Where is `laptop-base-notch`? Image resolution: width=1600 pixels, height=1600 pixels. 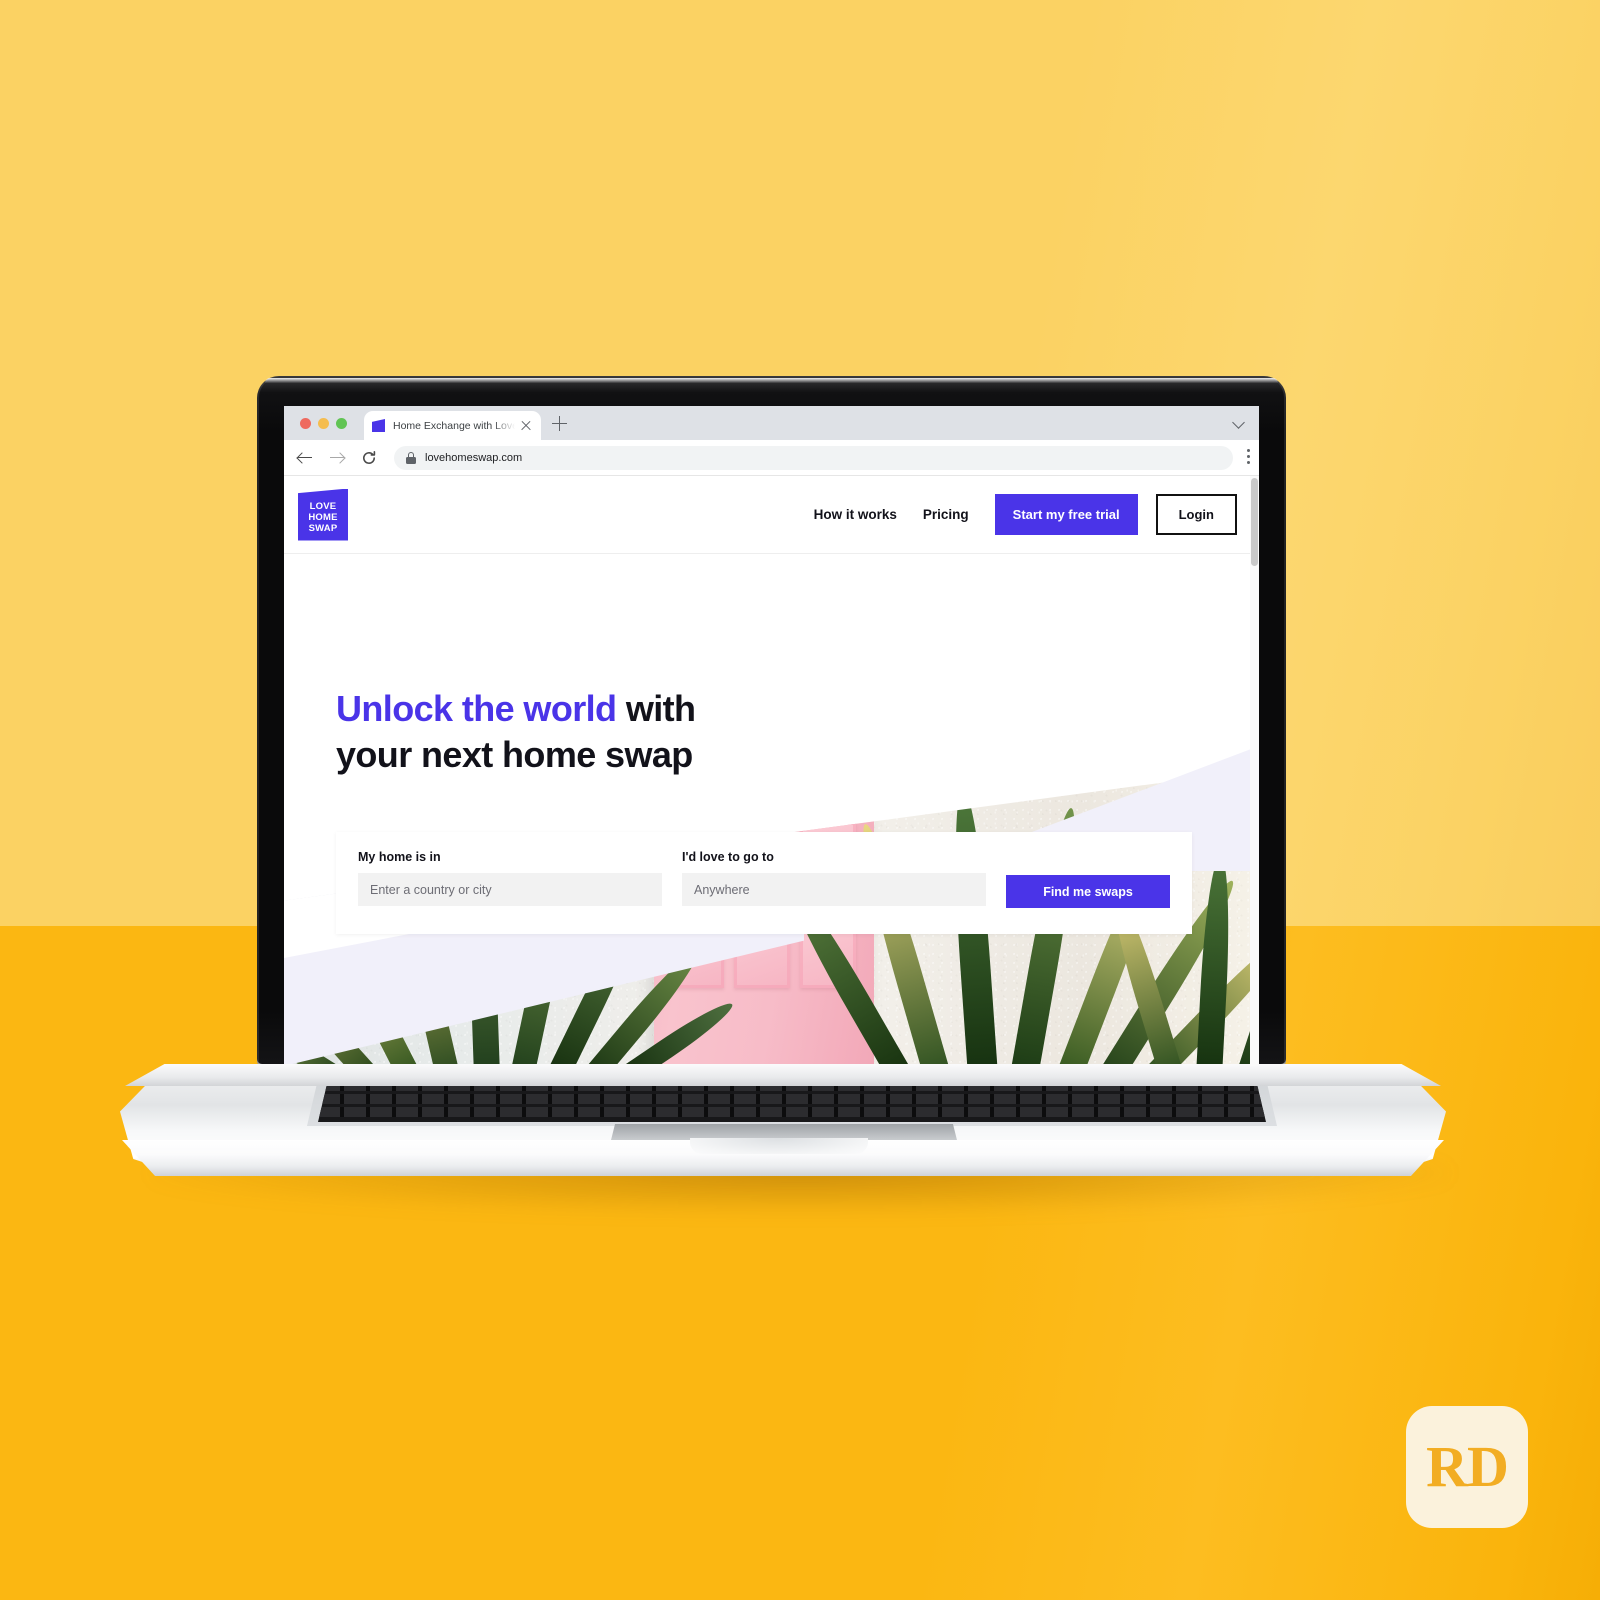
laptop-base-notch is located at coordinates (779, 1146).